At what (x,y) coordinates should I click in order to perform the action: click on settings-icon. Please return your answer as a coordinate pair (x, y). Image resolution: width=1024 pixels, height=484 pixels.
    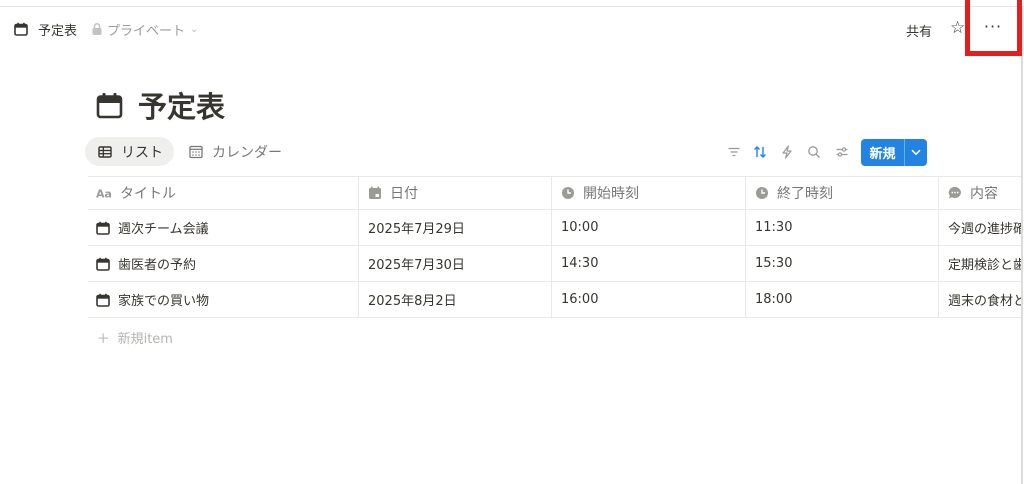
    Looking at the image, I should click on (842, 152).